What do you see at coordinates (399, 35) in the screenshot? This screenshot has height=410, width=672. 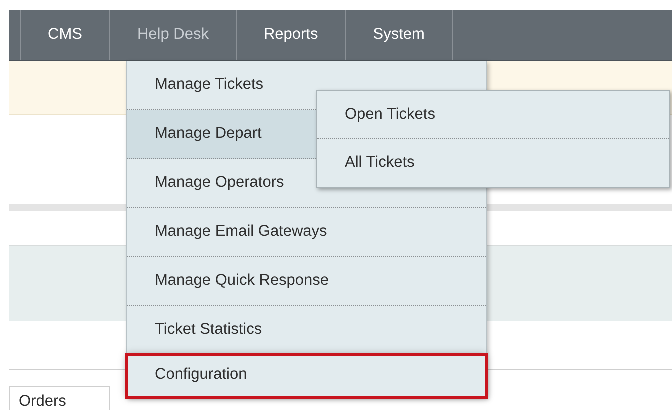 I see `nav-item: System` at bounding box center [399, 35].